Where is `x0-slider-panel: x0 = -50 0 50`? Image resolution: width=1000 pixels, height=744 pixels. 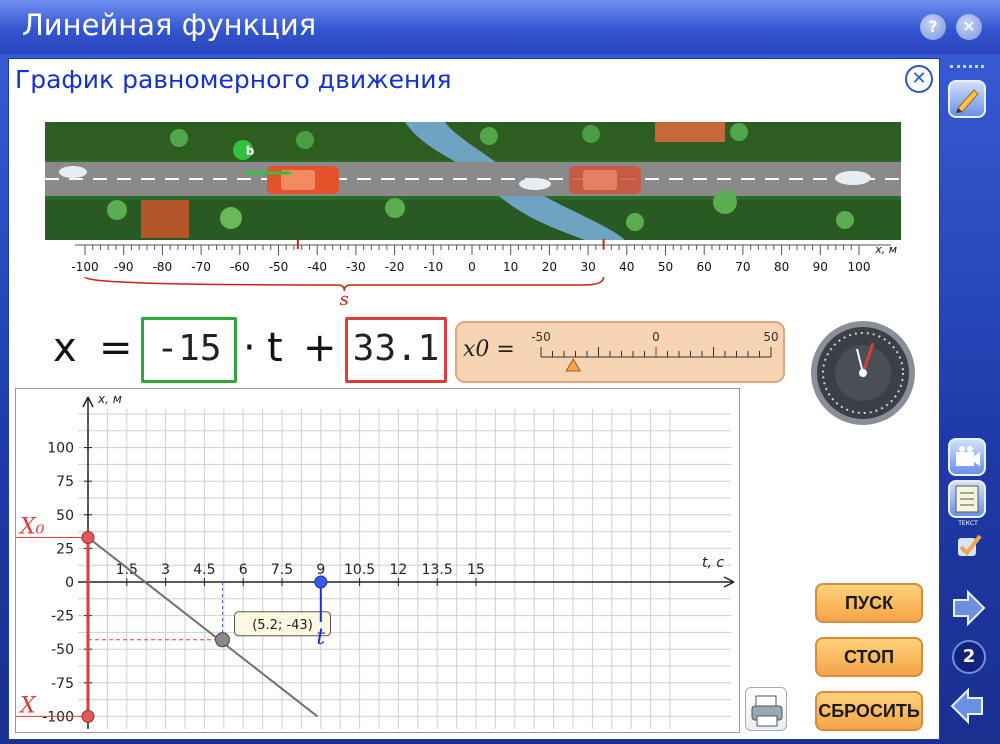
x0-slider-panel: x0 = -50 0 50 is located at coordinates (620, 352).